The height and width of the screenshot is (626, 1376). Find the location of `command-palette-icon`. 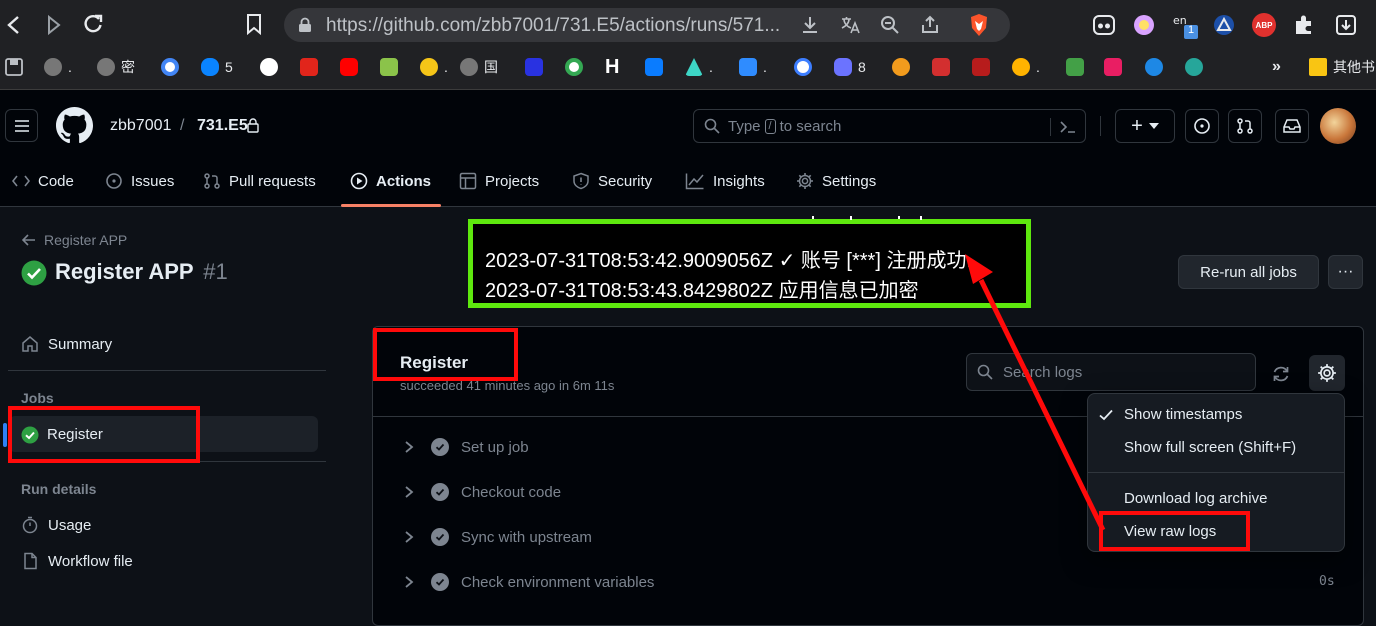

command-palette-icon is located at coordinates (1068, 127).